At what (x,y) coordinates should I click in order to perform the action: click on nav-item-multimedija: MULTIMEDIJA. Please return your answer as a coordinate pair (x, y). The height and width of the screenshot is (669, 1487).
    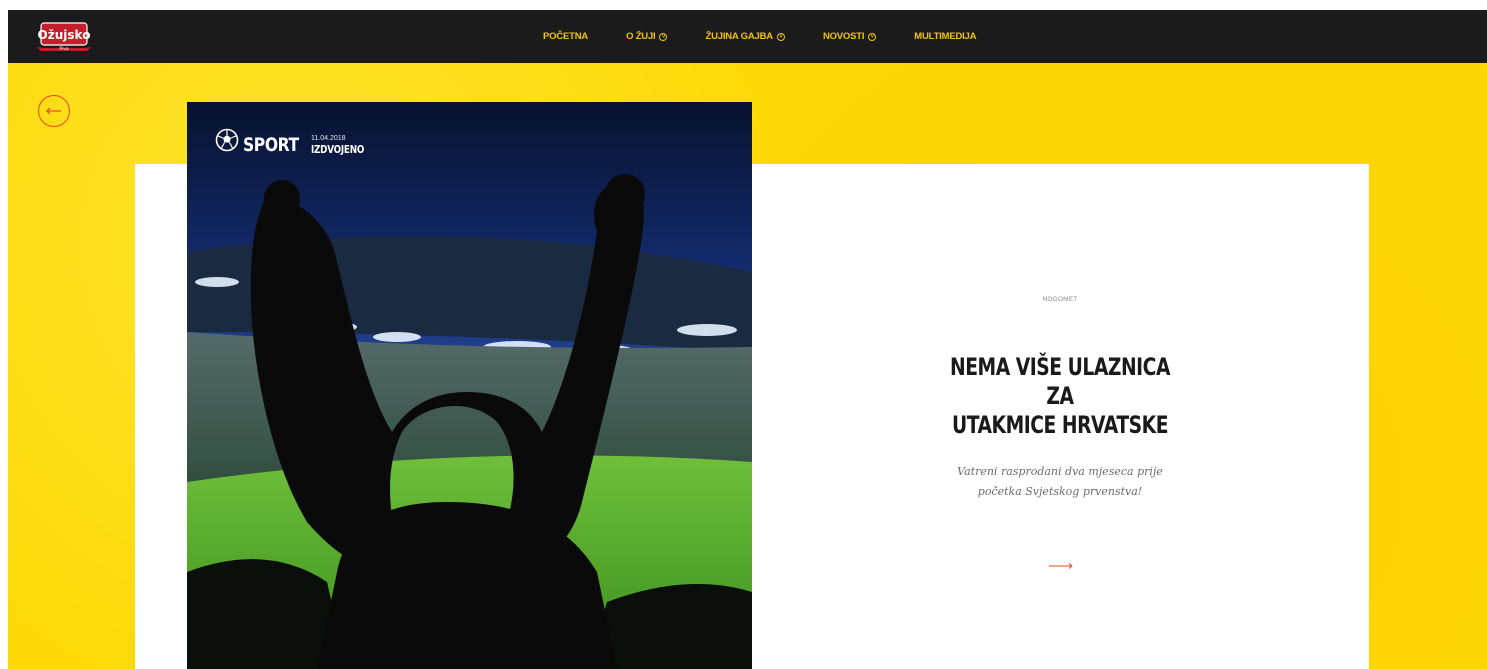
    Looking at the image, I should click on (945, 36).